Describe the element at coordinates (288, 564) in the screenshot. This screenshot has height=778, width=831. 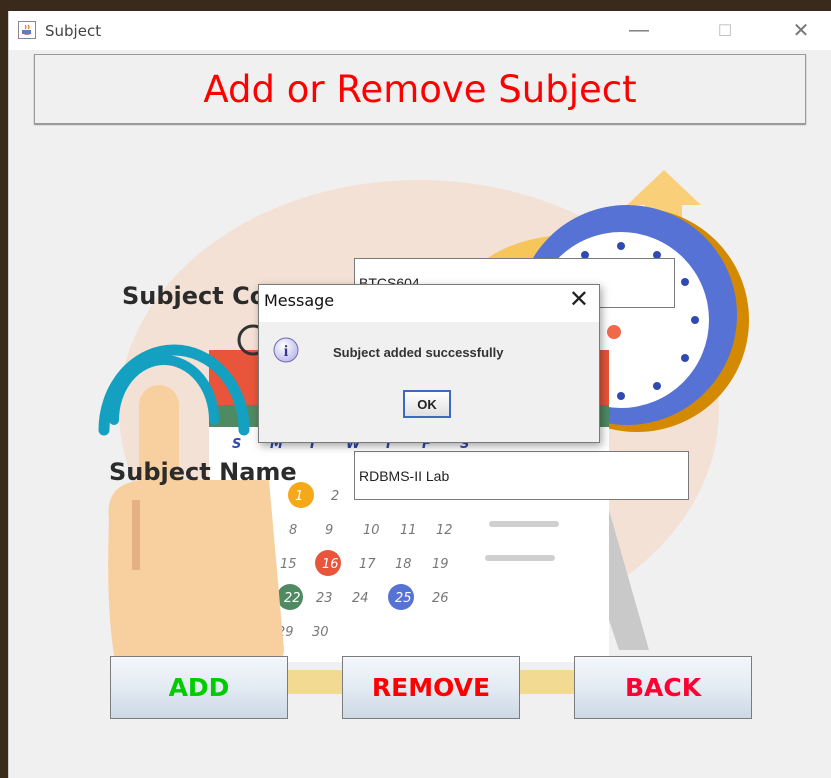
I see `calendar-day: 15` at that location.